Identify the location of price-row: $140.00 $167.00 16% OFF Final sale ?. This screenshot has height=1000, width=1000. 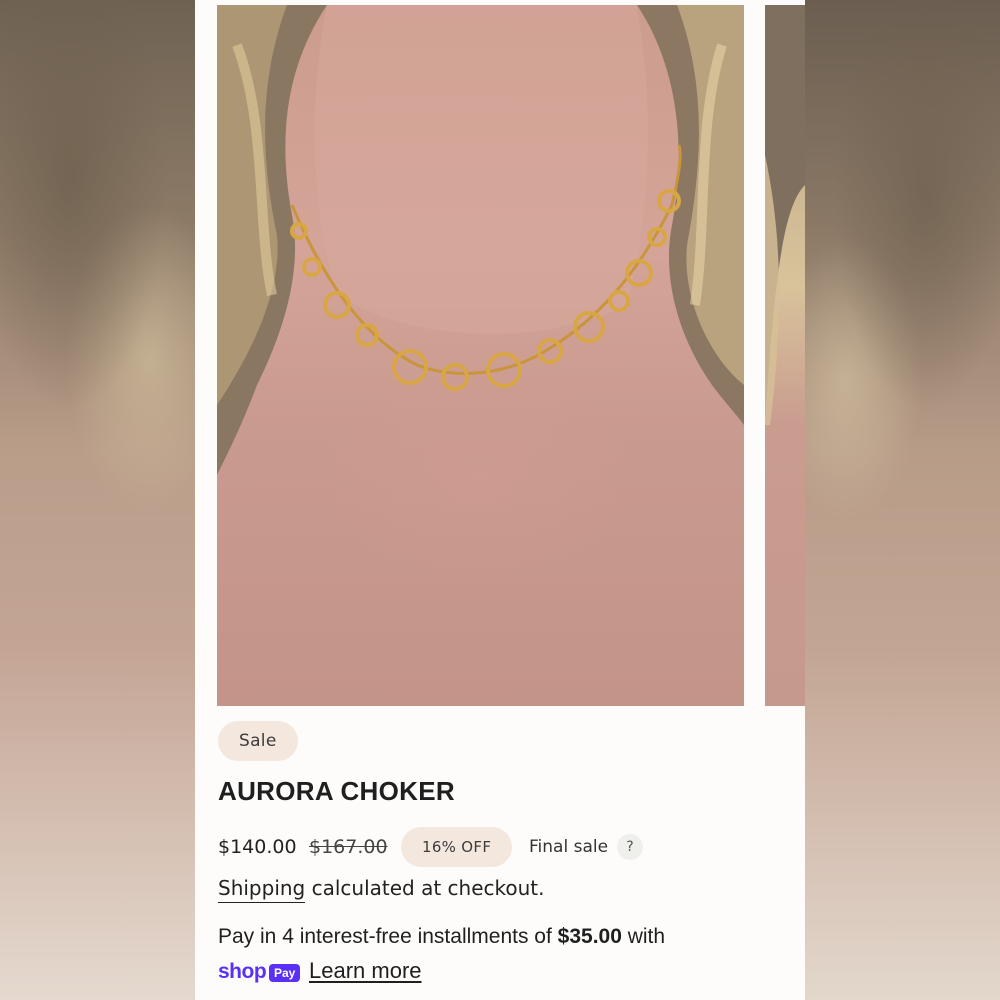
(508, 847).